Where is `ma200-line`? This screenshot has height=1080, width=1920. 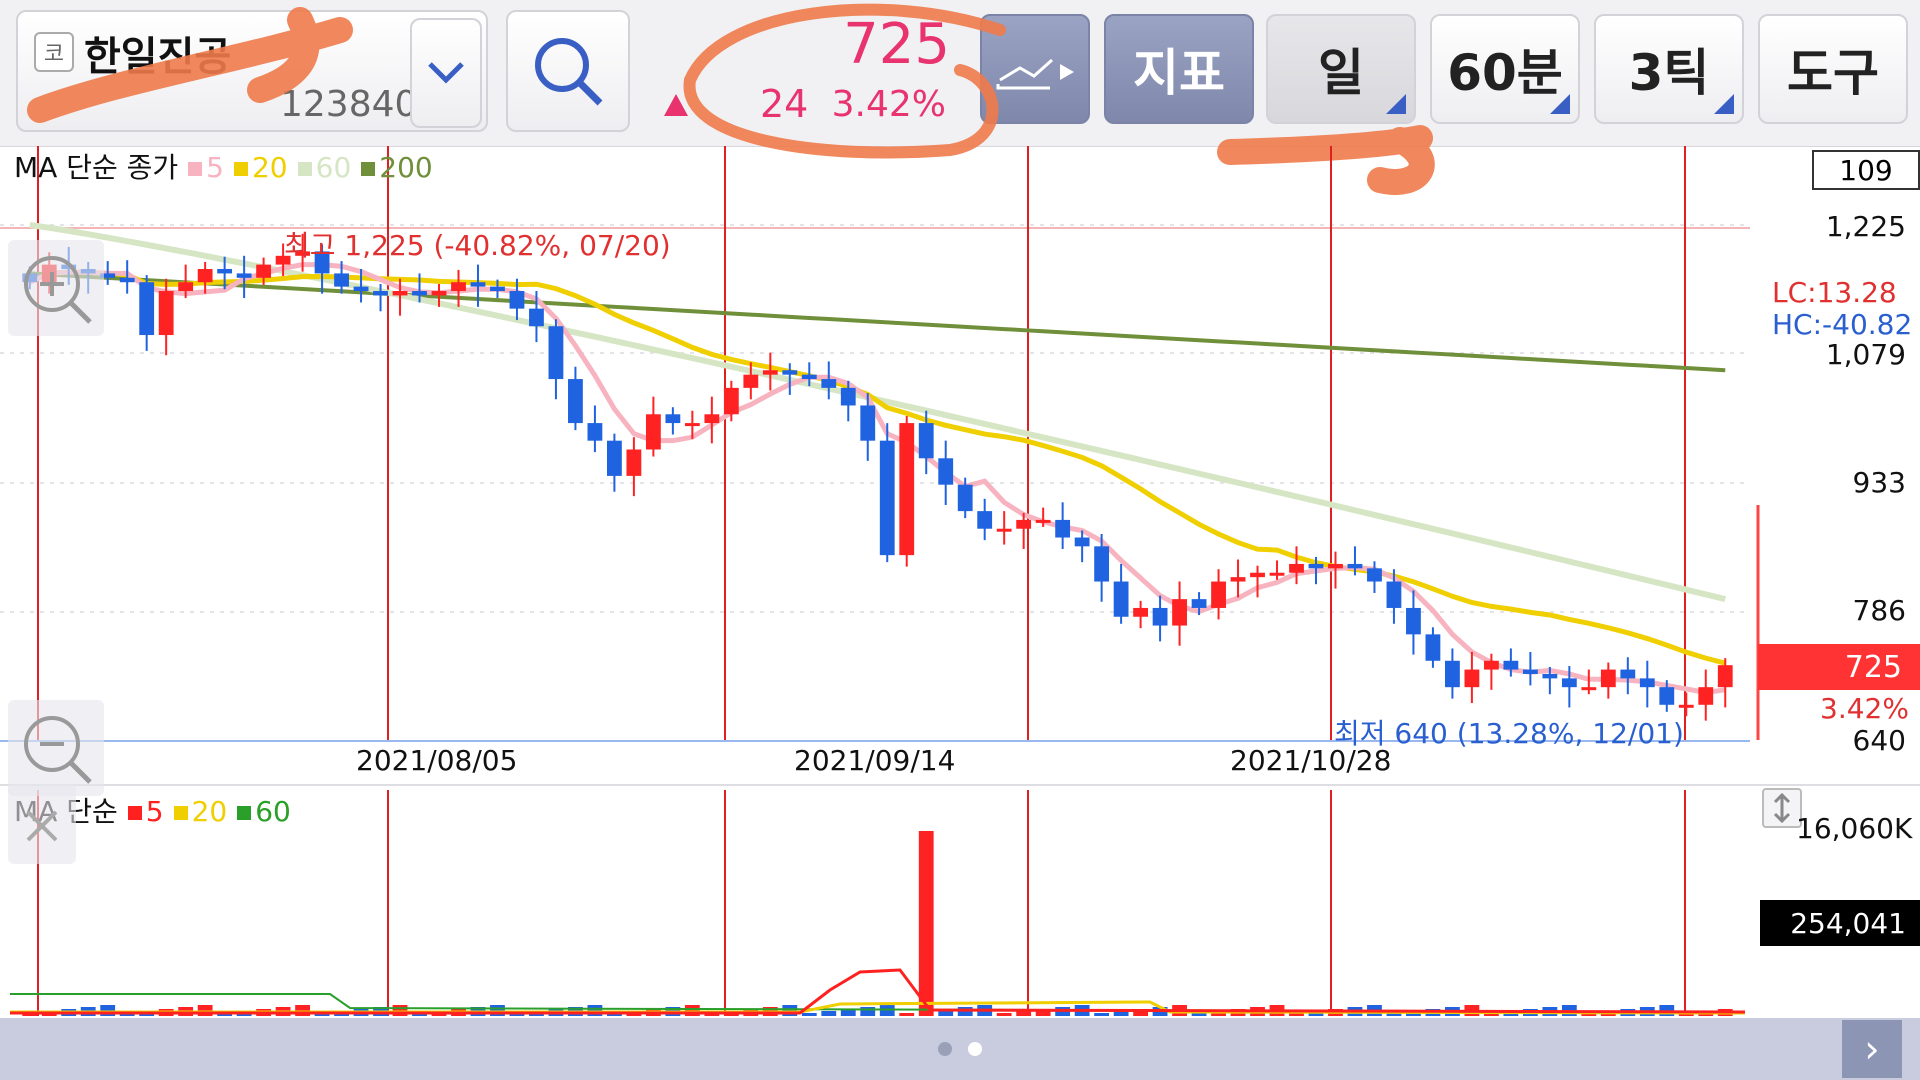 ma200-line is located at coordinates (877, 322).